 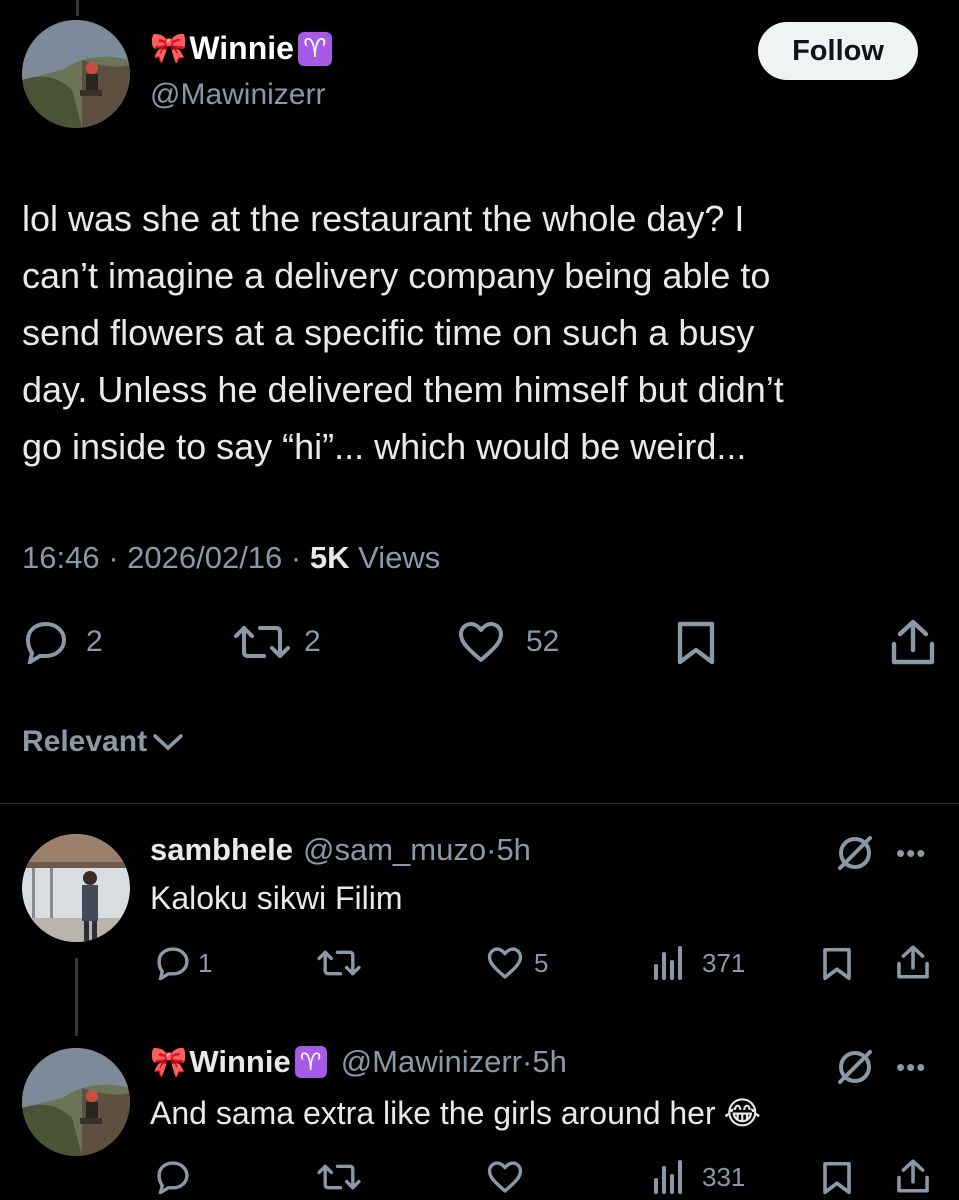 I want to click on views-count: 331, so click(x=724, y=1176).